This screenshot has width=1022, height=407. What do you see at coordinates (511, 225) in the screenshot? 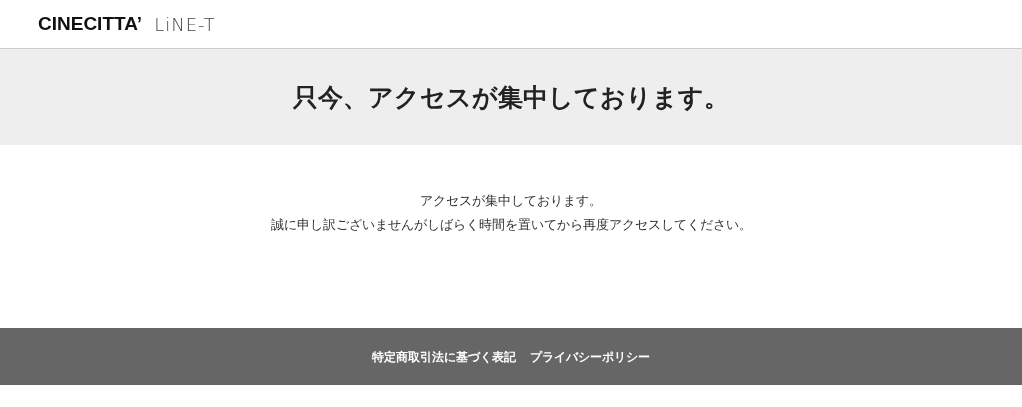
I see `message-text: 誠に申し訳ございませんがしばらく時間を置いてから再度アクセスしてください。` at bounding box center [511, 225].